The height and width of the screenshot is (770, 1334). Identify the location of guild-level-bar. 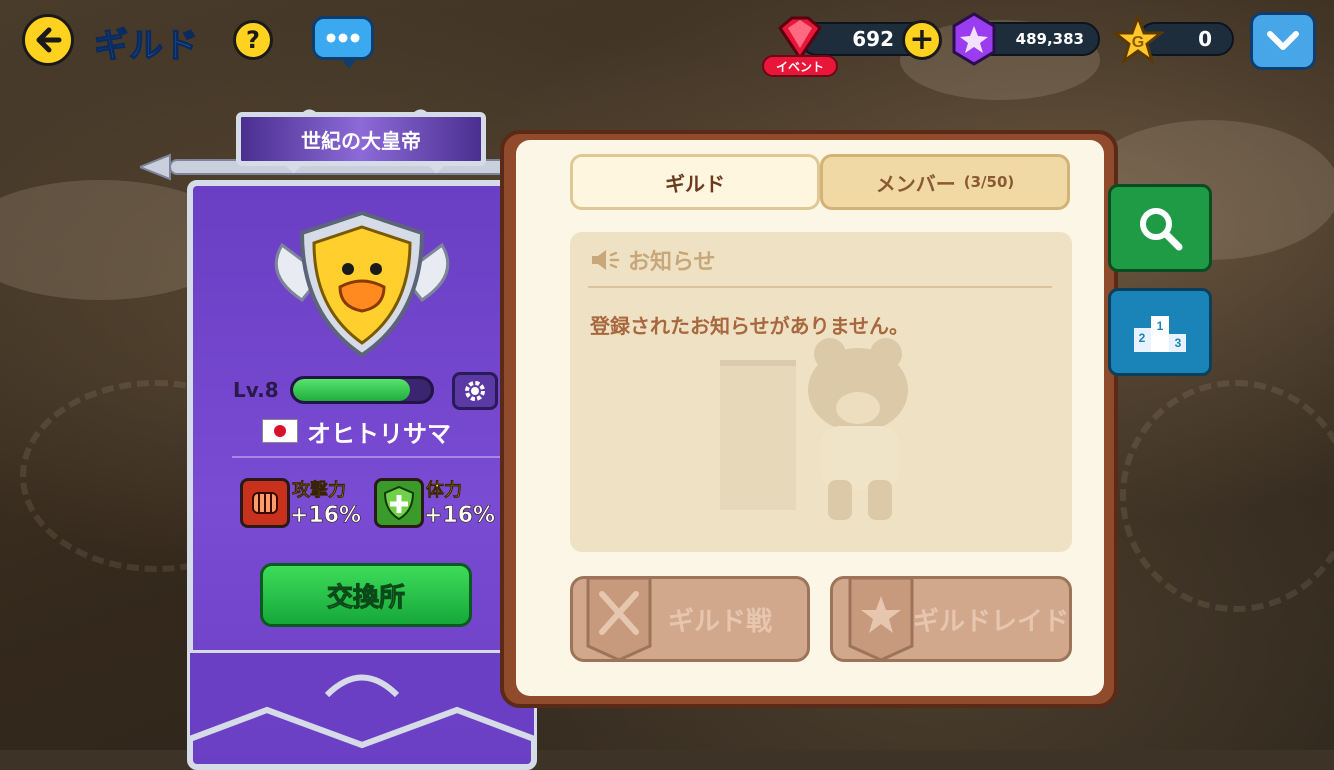
(362, 390).